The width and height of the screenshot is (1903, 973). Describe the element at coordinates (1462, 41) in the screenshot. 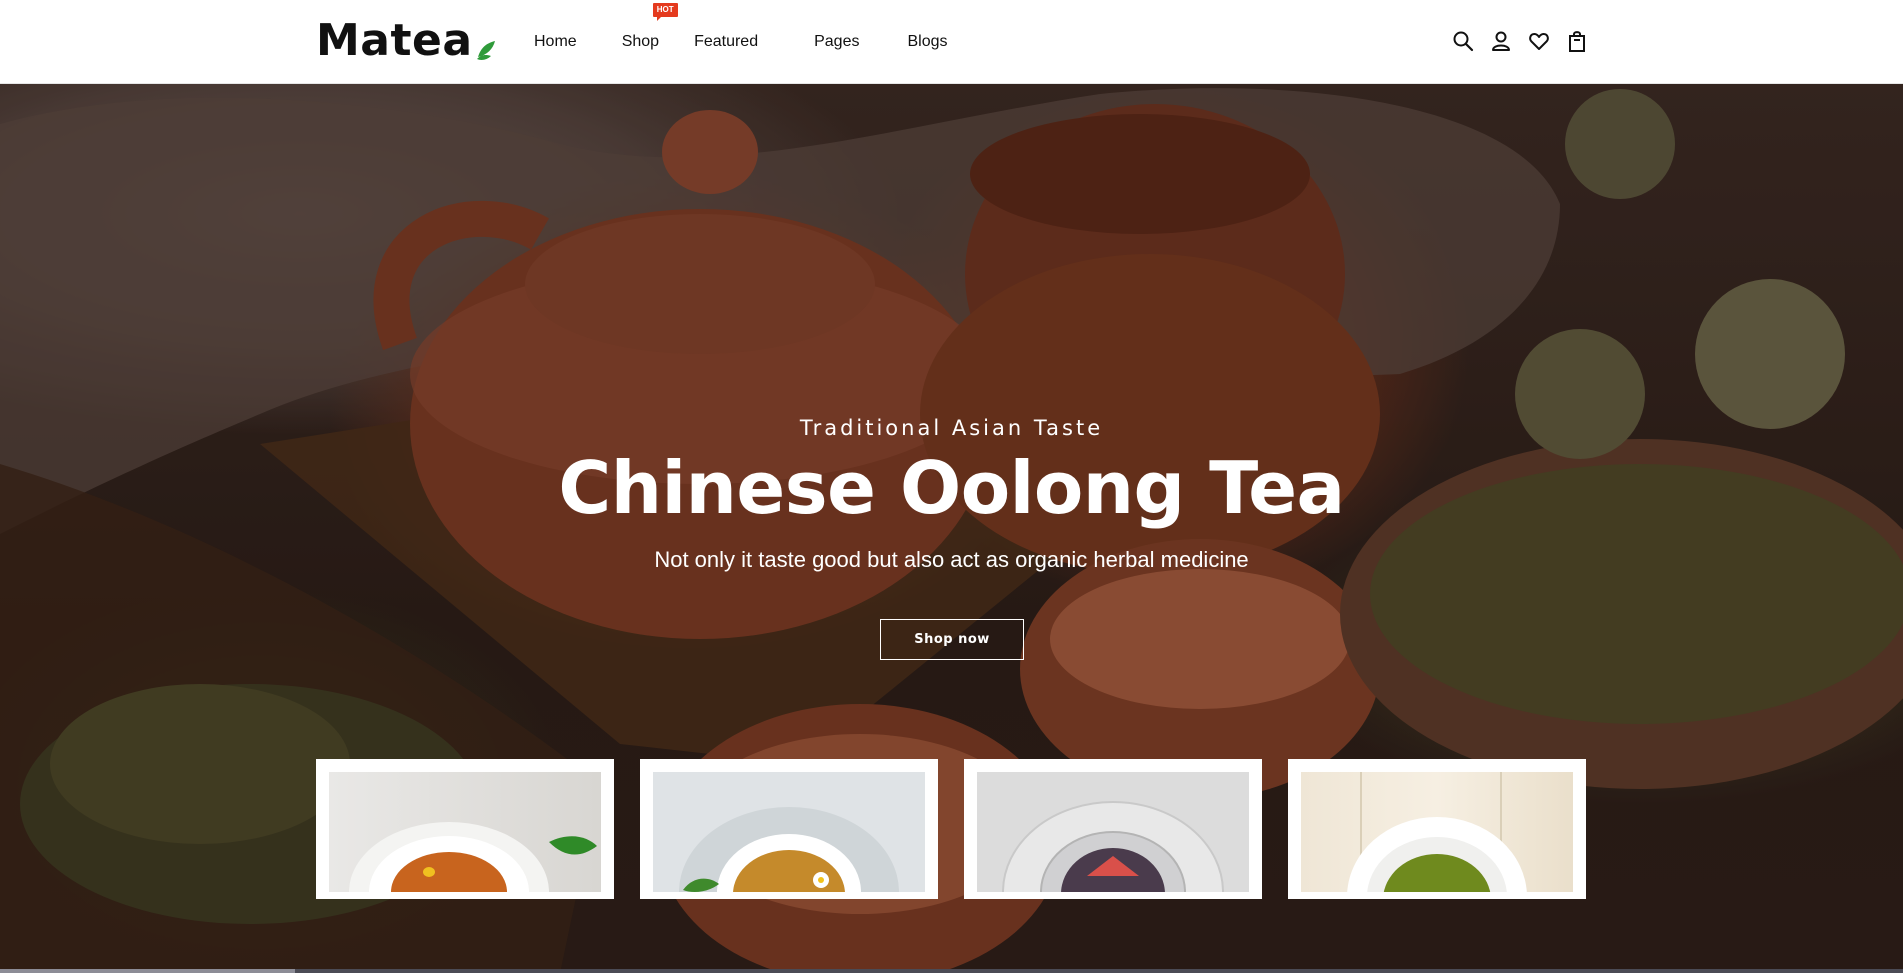

I see `search-icon` at that location.